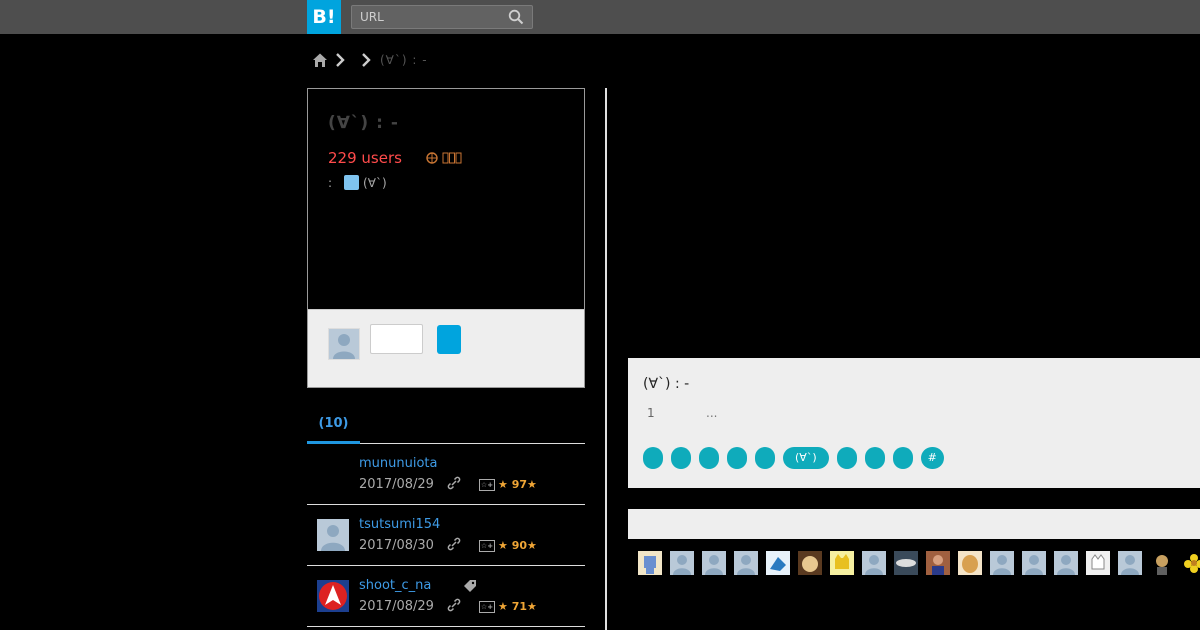  Describe the element at coordinates (600, 17) in the screenshot. I see `top-bar: B!` at that location.